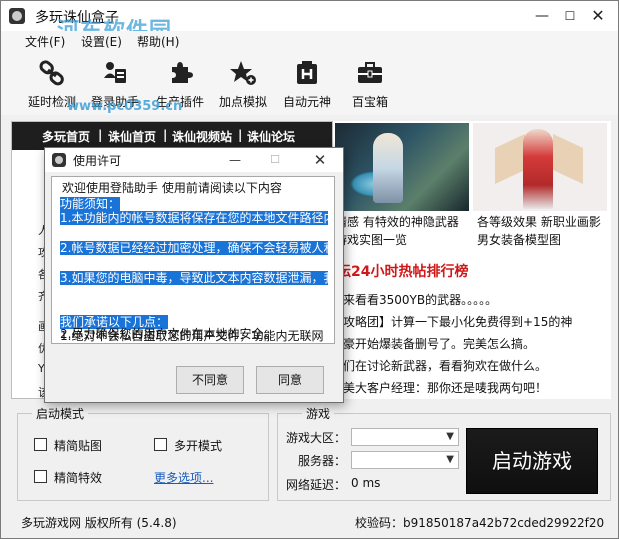 This screenshot has height=539, width=619. I want to click on watermark-url: www.pc0359.cn, so click(125, 106).